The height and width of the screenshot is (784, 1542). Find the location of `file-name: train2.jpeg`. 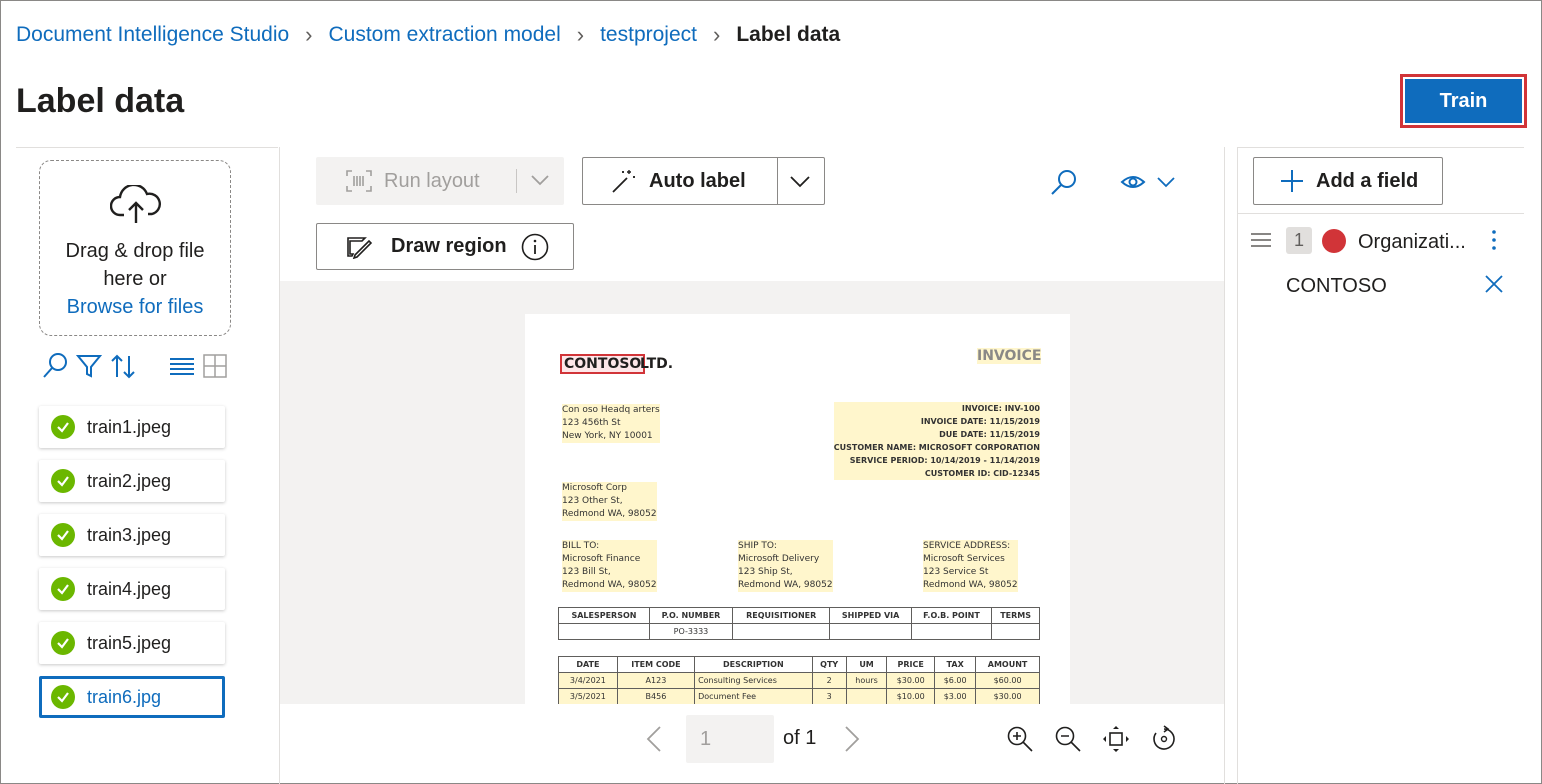

file-name: train2.jpeg is located at coordinates (129, 480).